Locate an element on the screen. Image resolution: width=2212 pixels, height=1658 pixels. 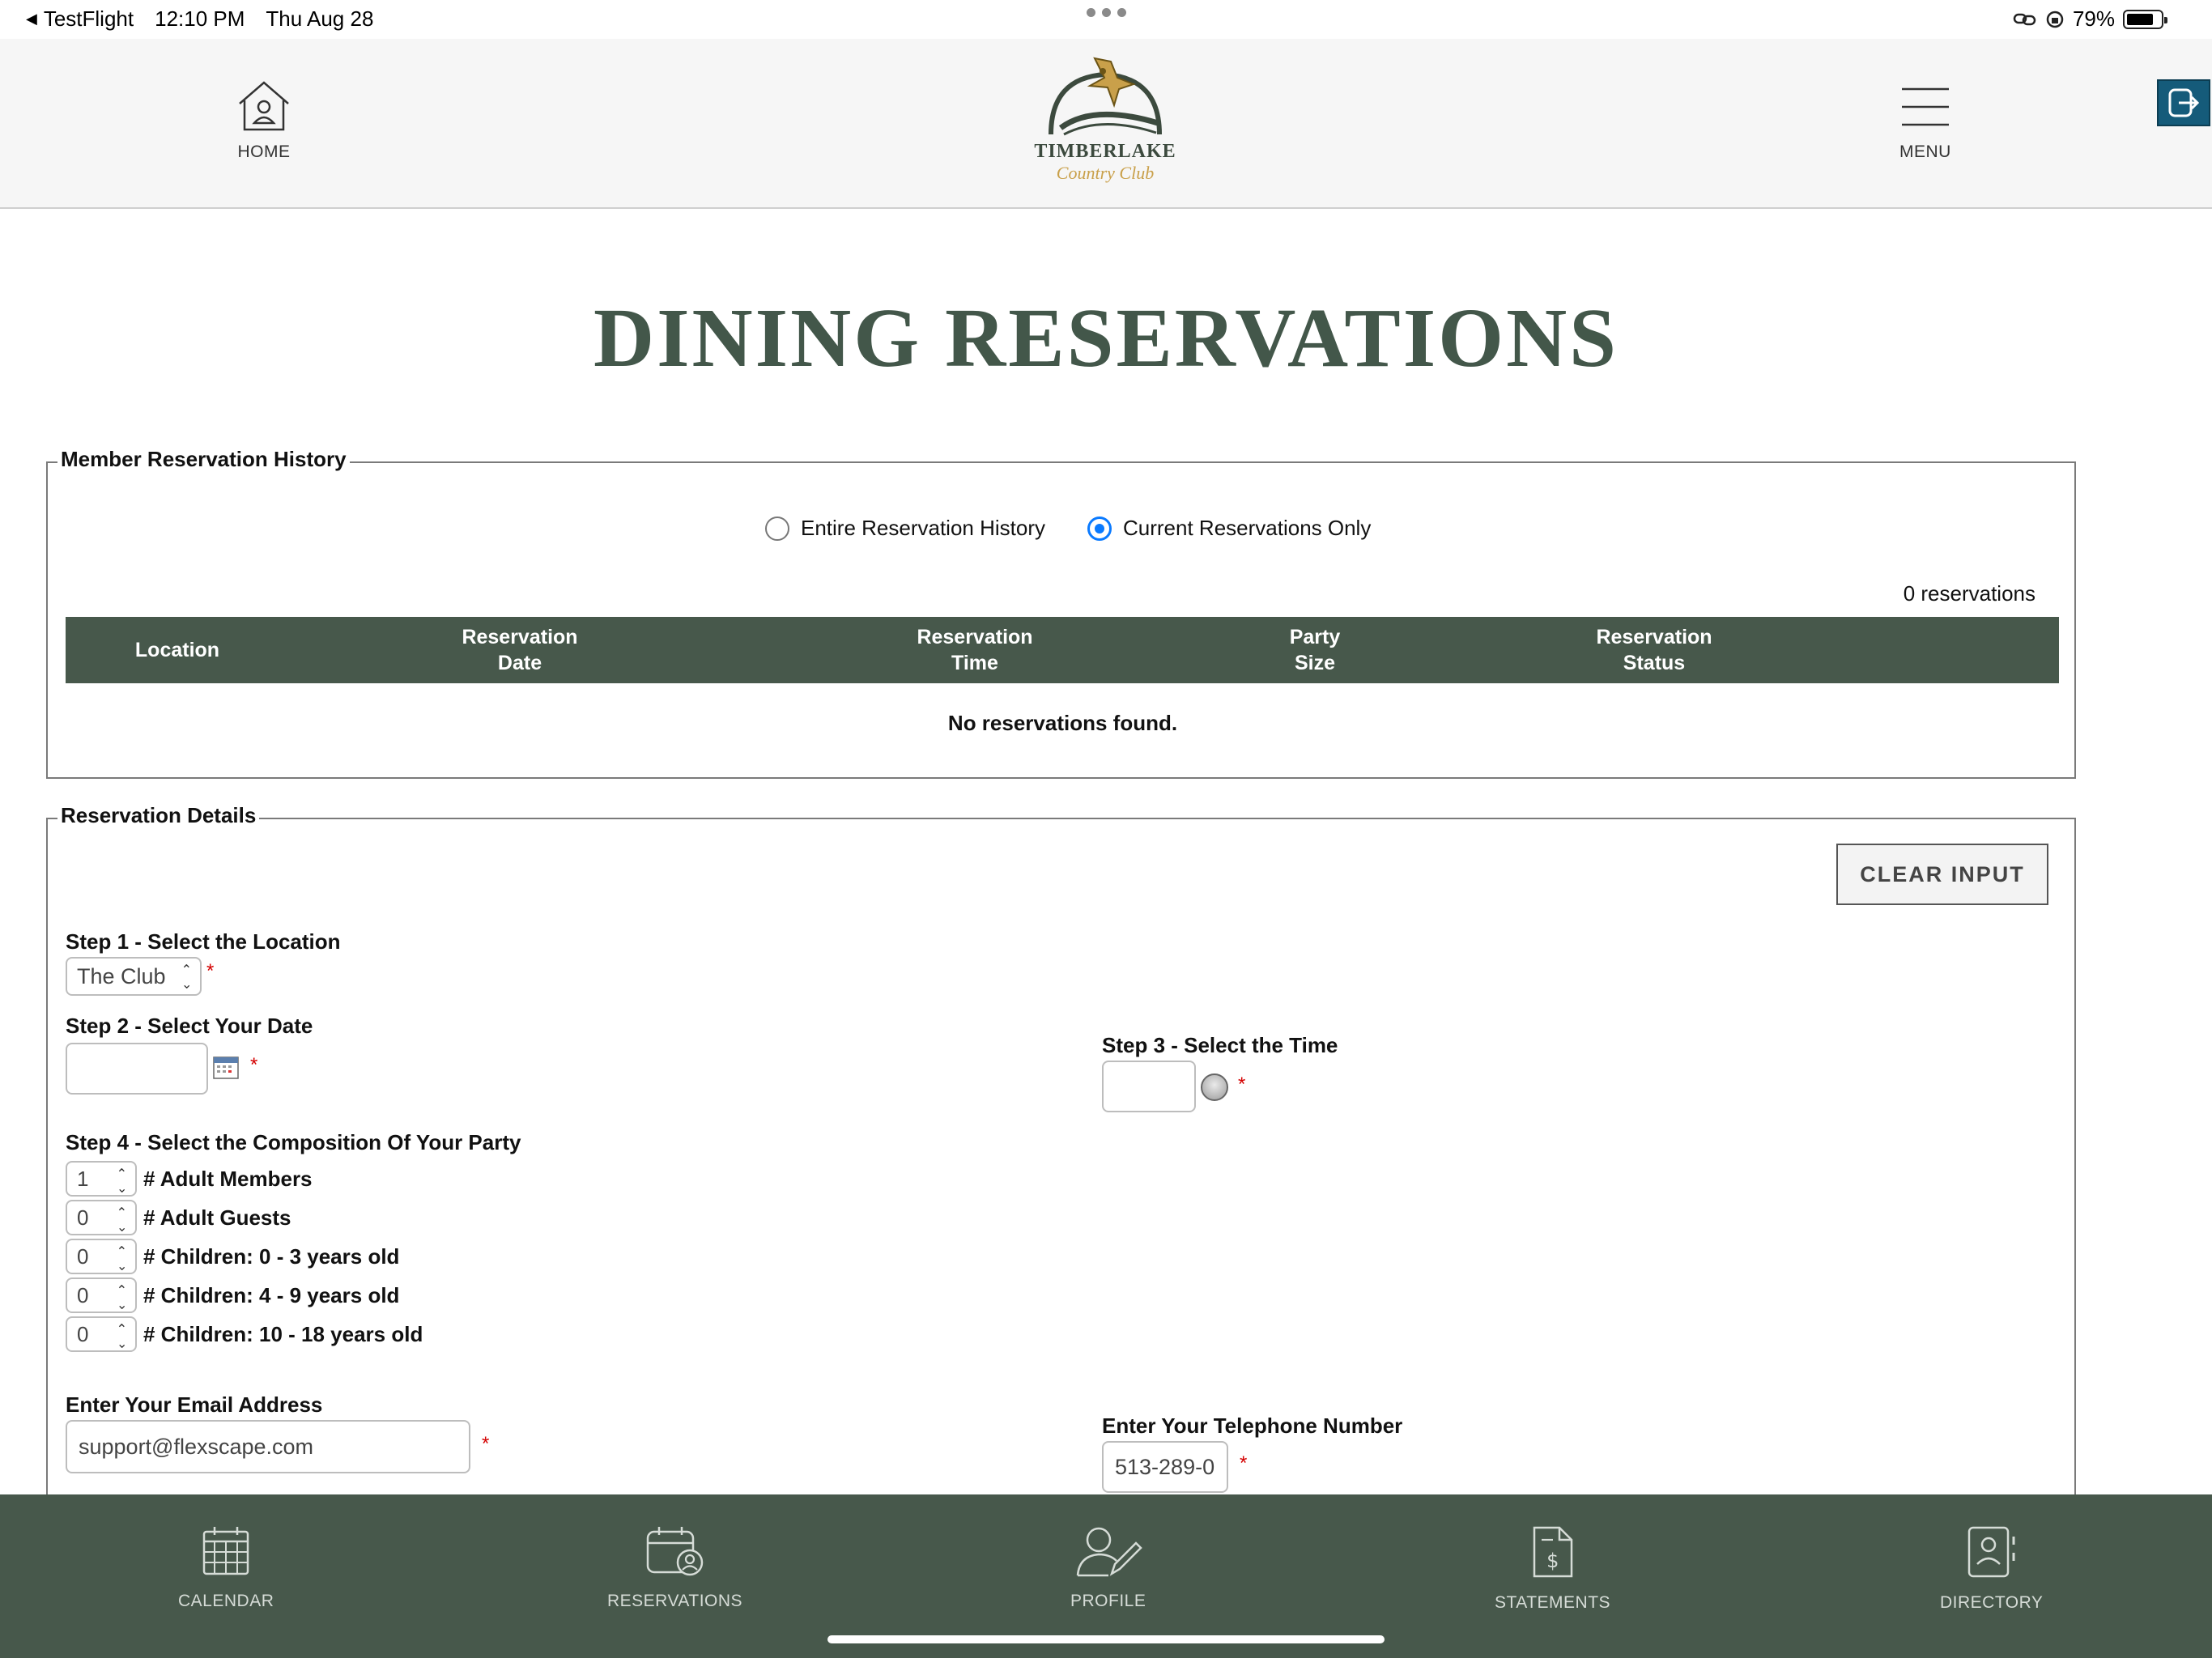
party-row-children-0-3: 0 ⌃ ⌃ # Children: 0 - 3 years old is located at coordinates (232, 1256).